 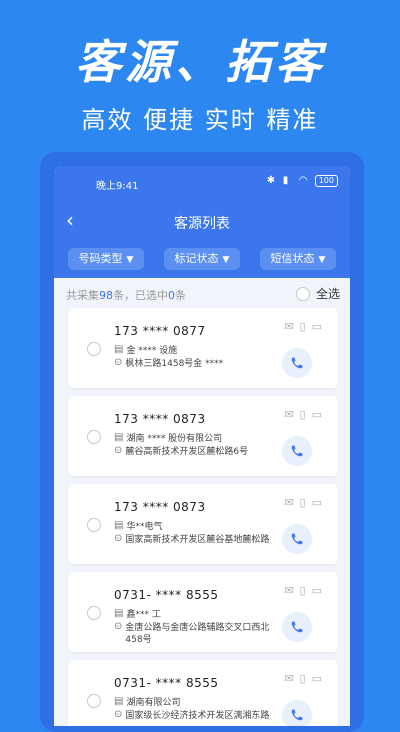 I want to click on wifi-icon: ◠, so click(x=303, y=180).